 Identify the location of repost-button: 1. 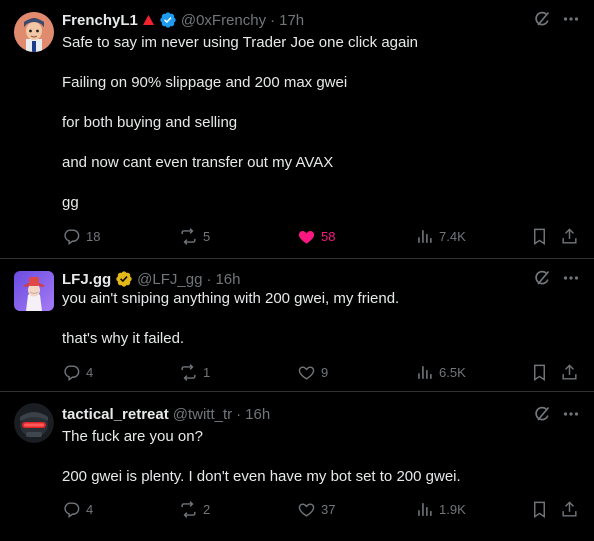
(194, 372).